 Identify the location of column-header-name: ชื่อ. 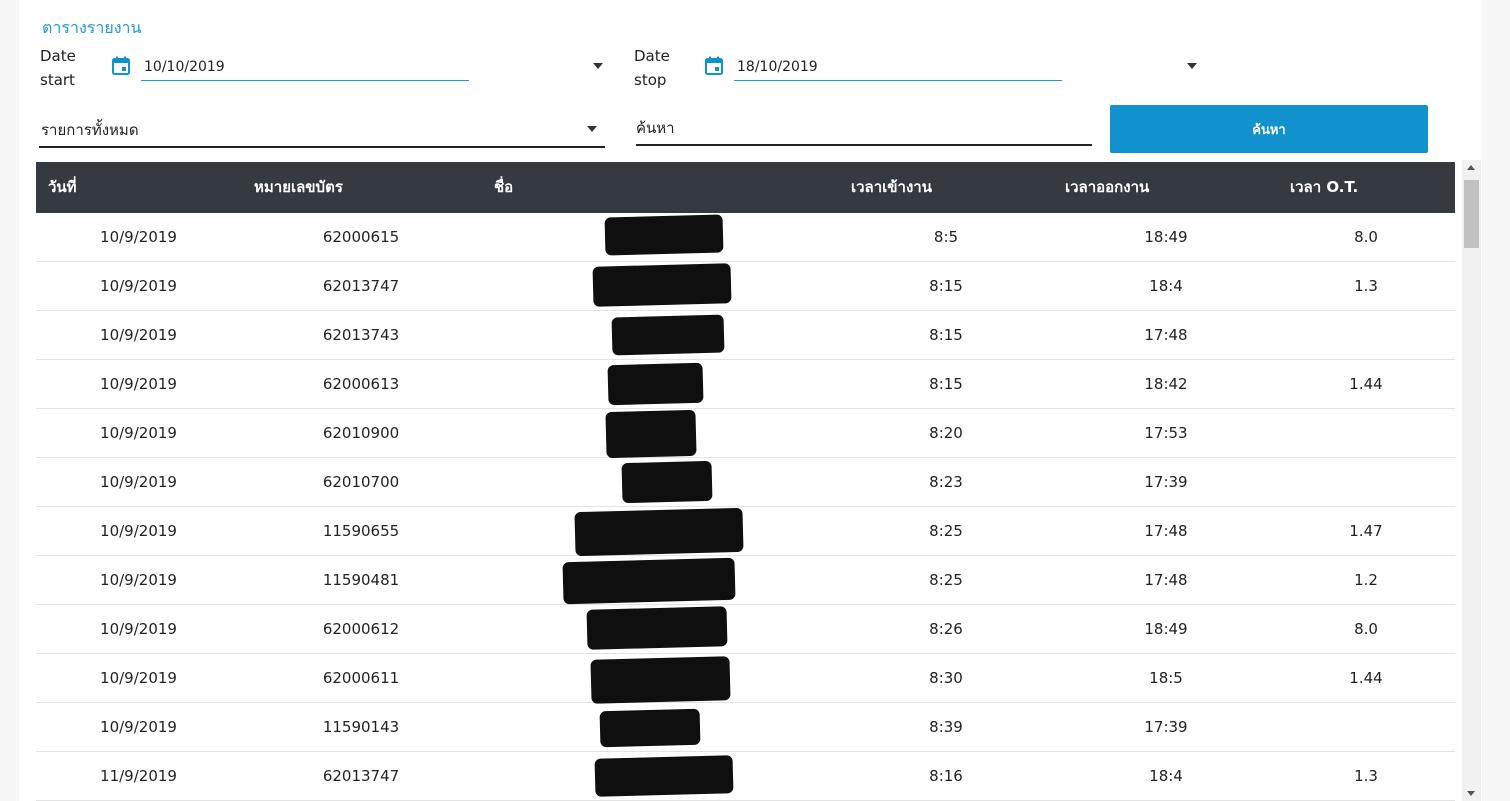
(504, 187).